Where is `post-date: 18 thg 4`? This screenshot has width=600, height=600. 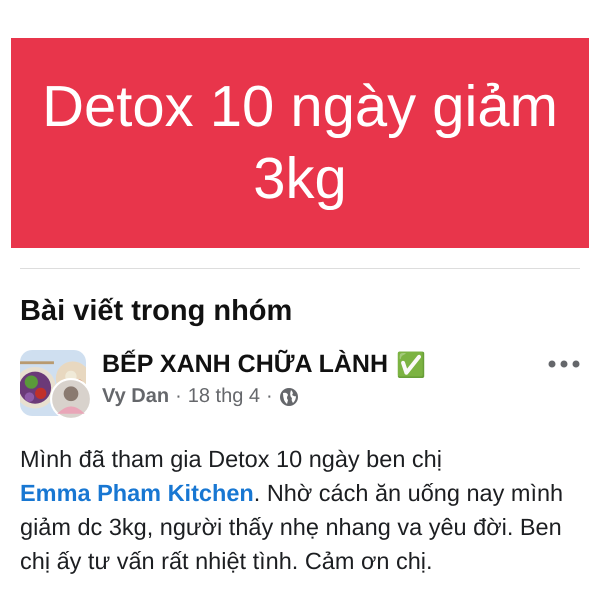
post-date: 18 thg 4 is located at coordinates (224, 396).